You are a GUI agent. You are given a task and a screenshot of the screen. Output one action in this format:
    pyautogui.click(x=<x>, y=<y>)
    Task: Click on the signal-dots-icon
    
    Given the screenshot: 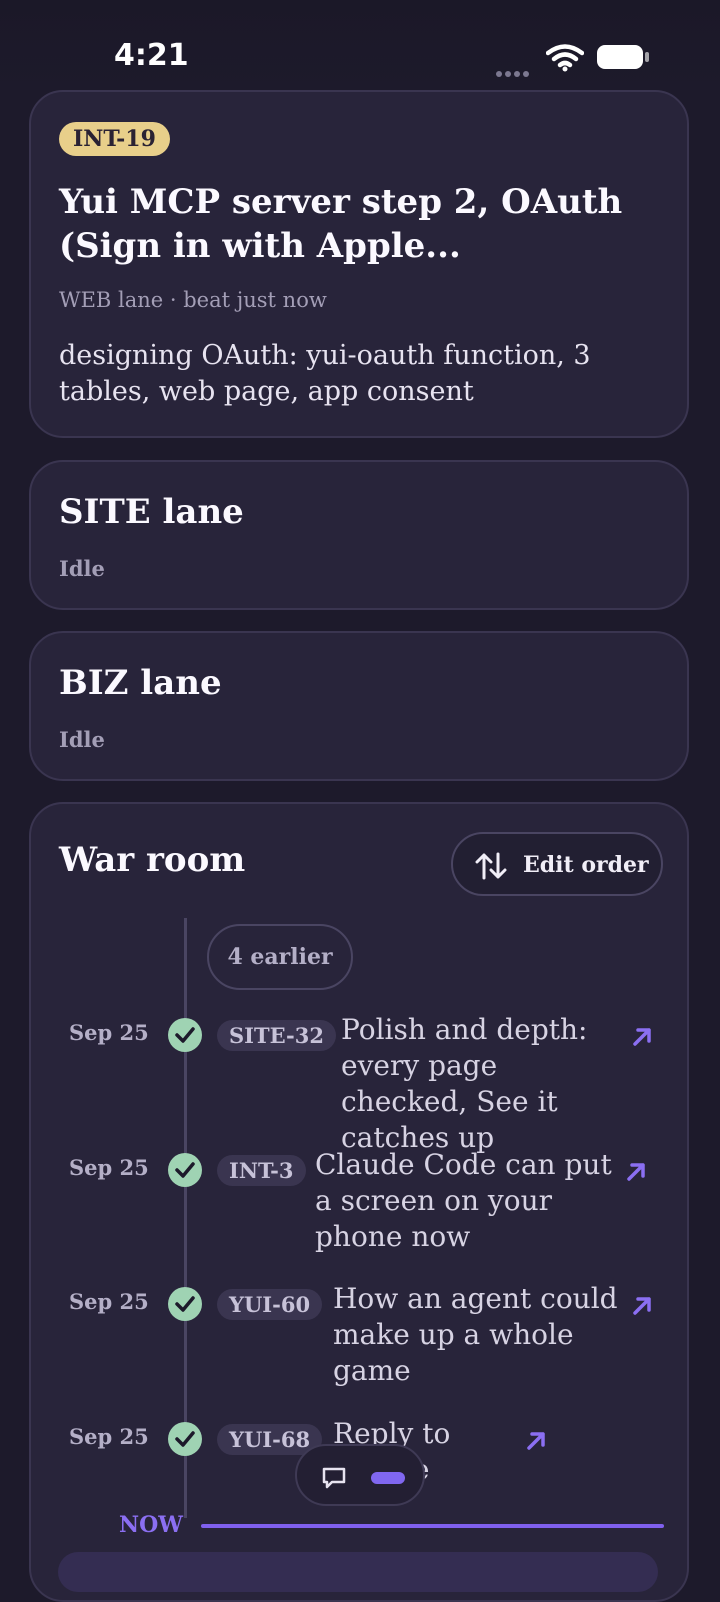 What is the action you would take?
    pyautogui.click(x=515, y=69)
    